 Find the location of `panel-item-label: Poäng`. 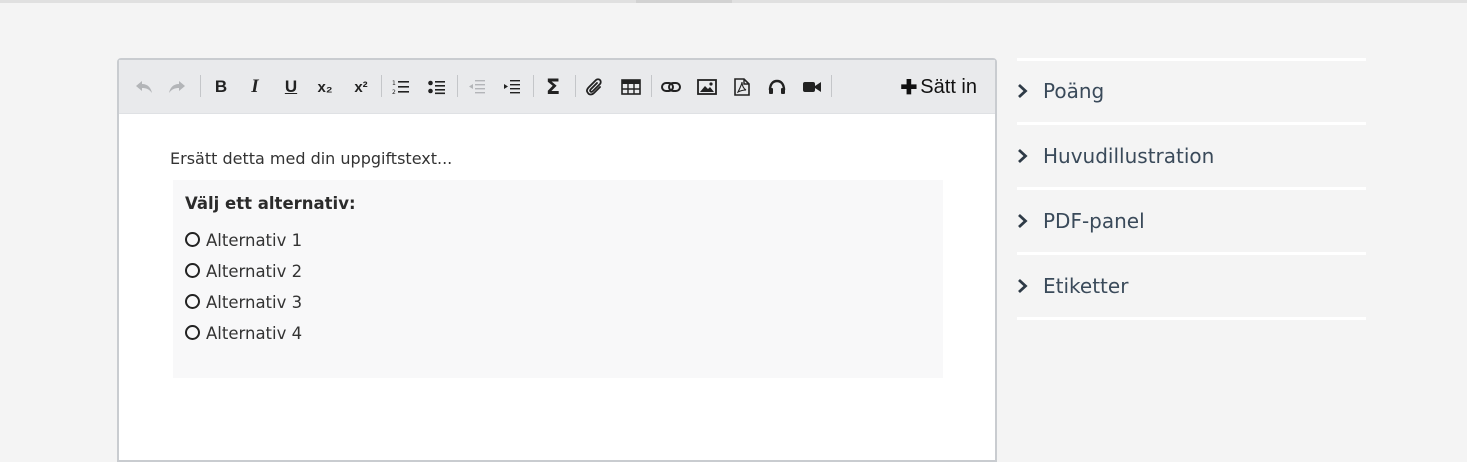

panel-item-label: Poäng is located at coordinates (1074, 91).